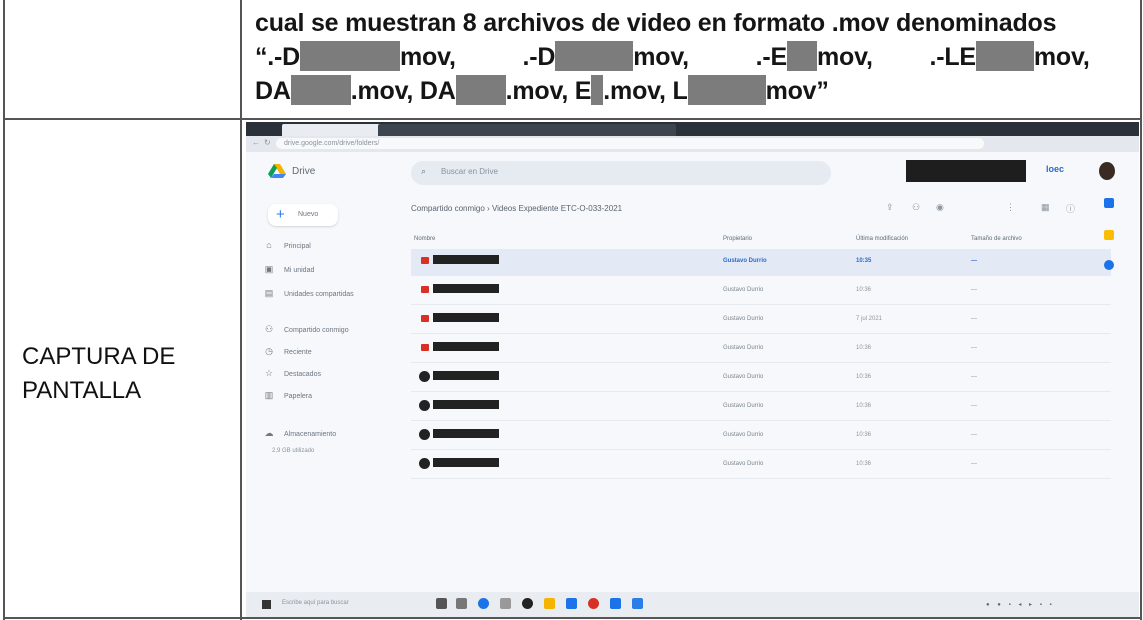 This screenshot has width=1143, height=620. What do you see at coordinates (256, 142) in the screenshot?
I see `back-icon: ←` at bounding box center [256, 142].